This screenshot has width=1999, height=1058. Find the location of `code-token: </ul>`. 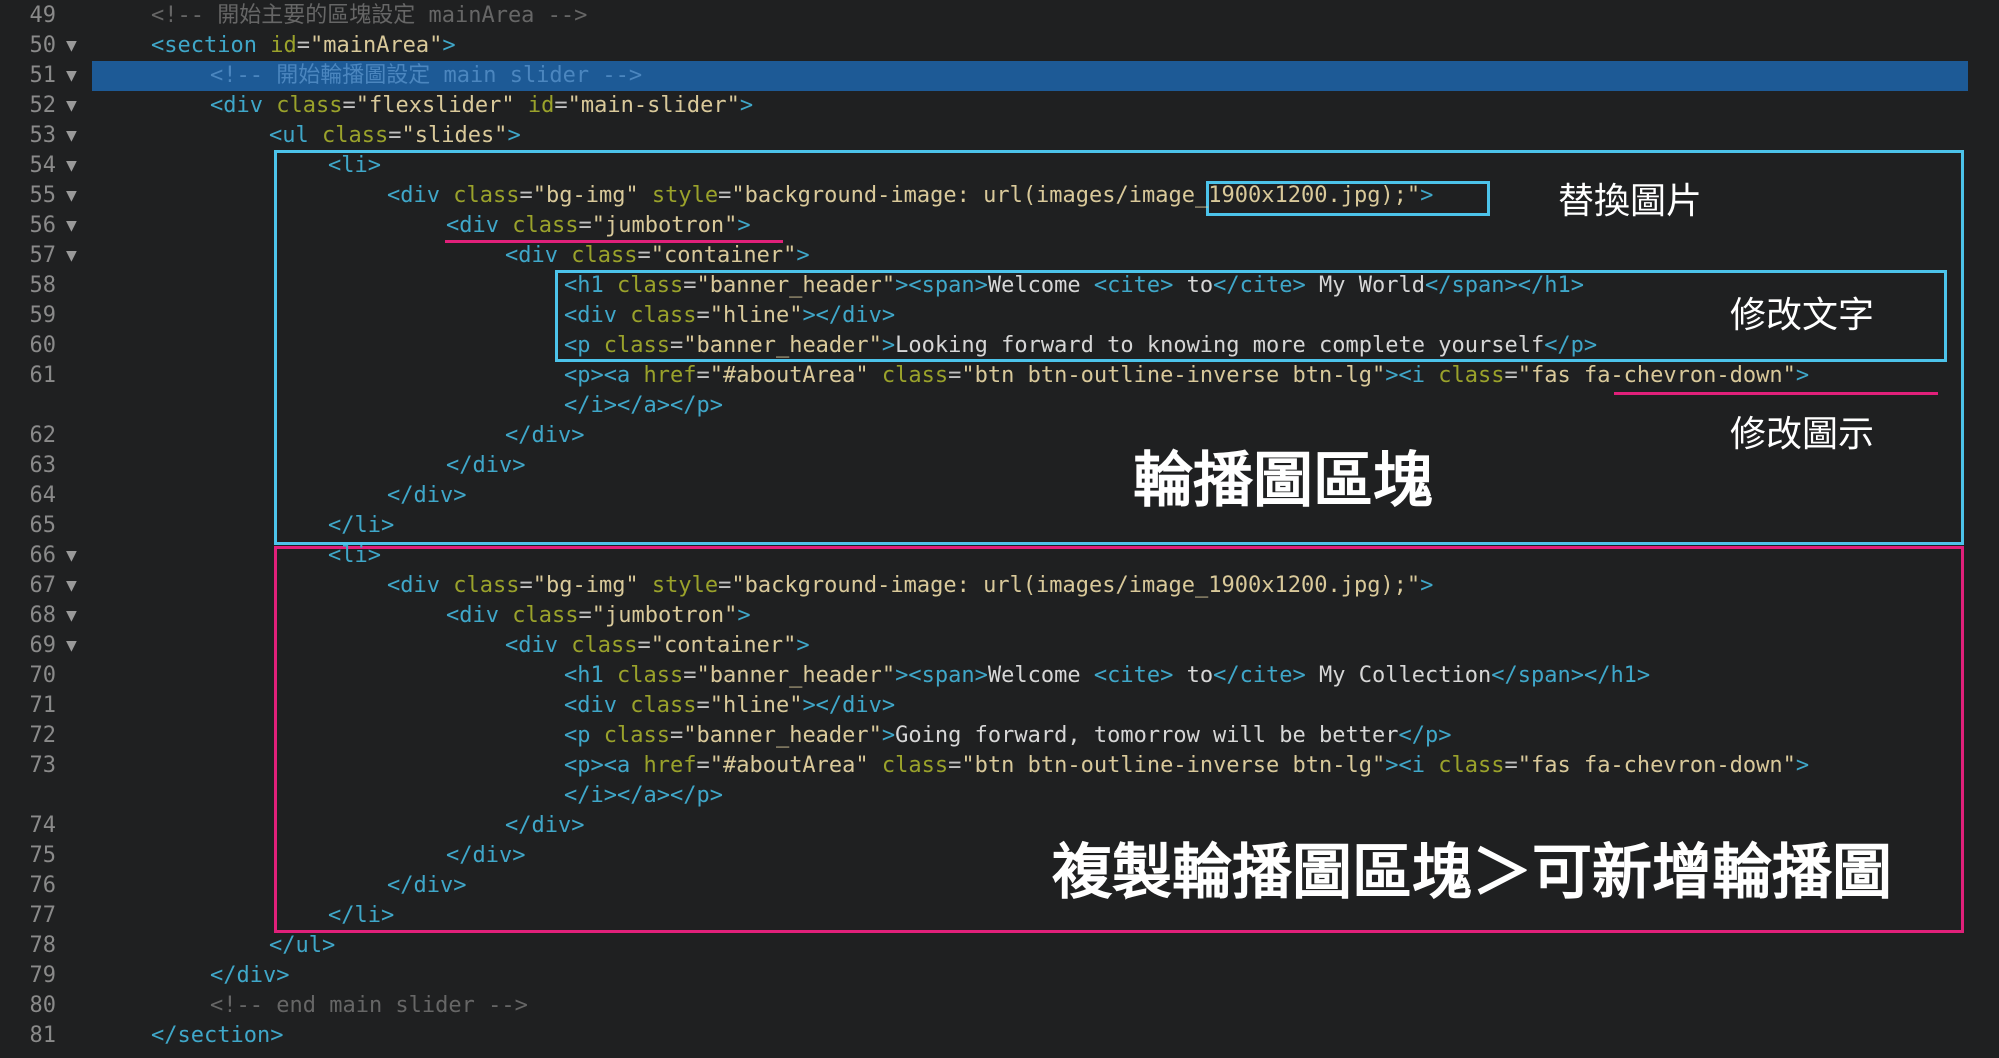

code-token: </ul> is located at coordinates (302, 945).